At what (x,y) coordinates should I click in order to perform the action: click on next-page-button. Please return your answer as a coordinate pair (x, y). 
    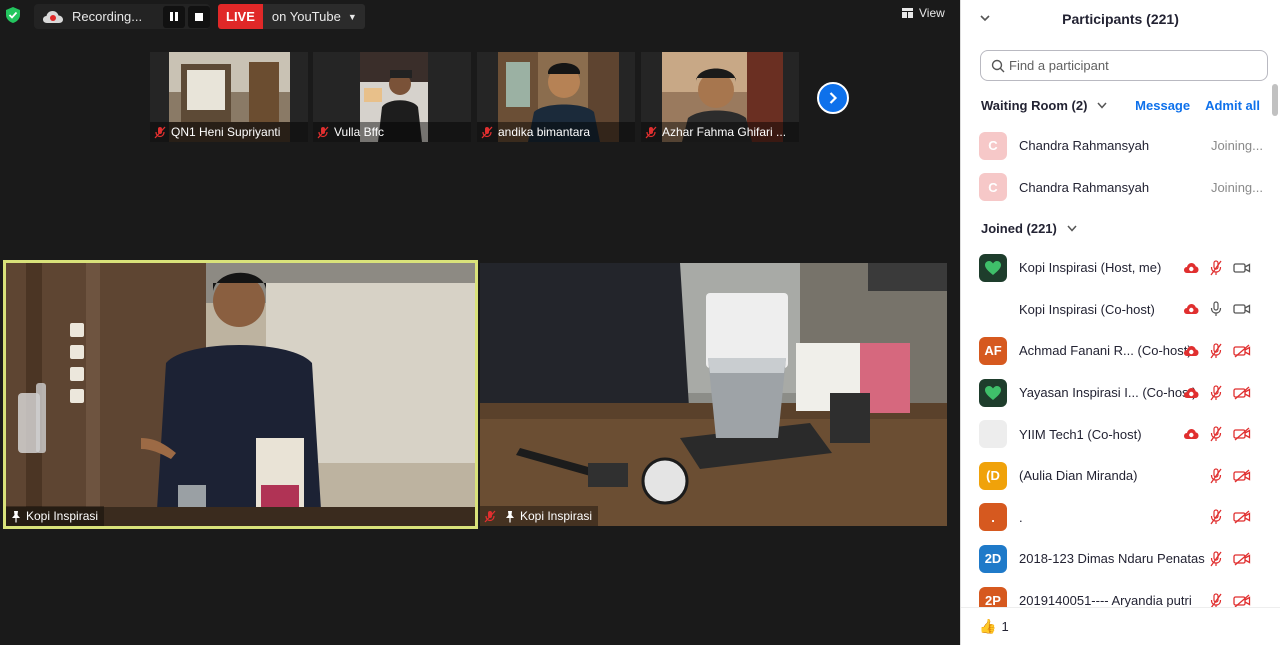
    Looking at the image, I should click on (833, 98).